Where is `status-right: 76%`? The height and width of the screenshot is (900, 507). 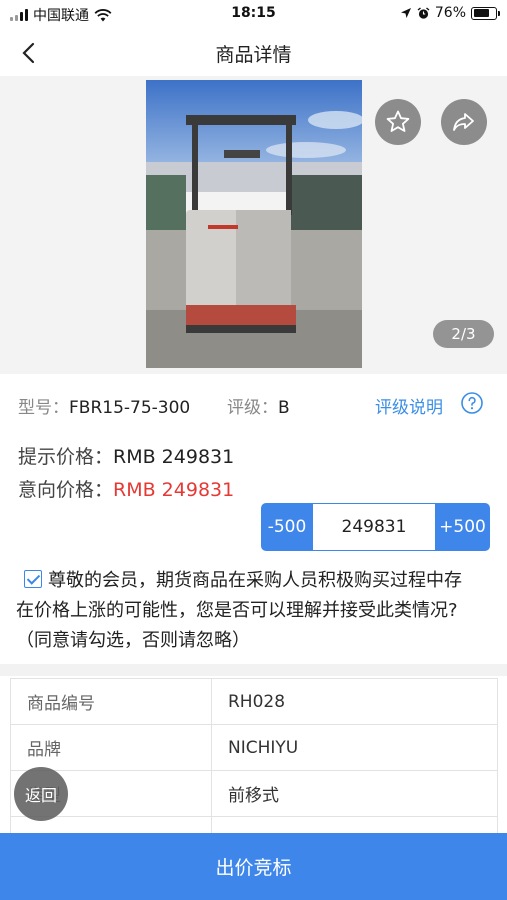
status-right: 76% is located at coordinates (450, 13).